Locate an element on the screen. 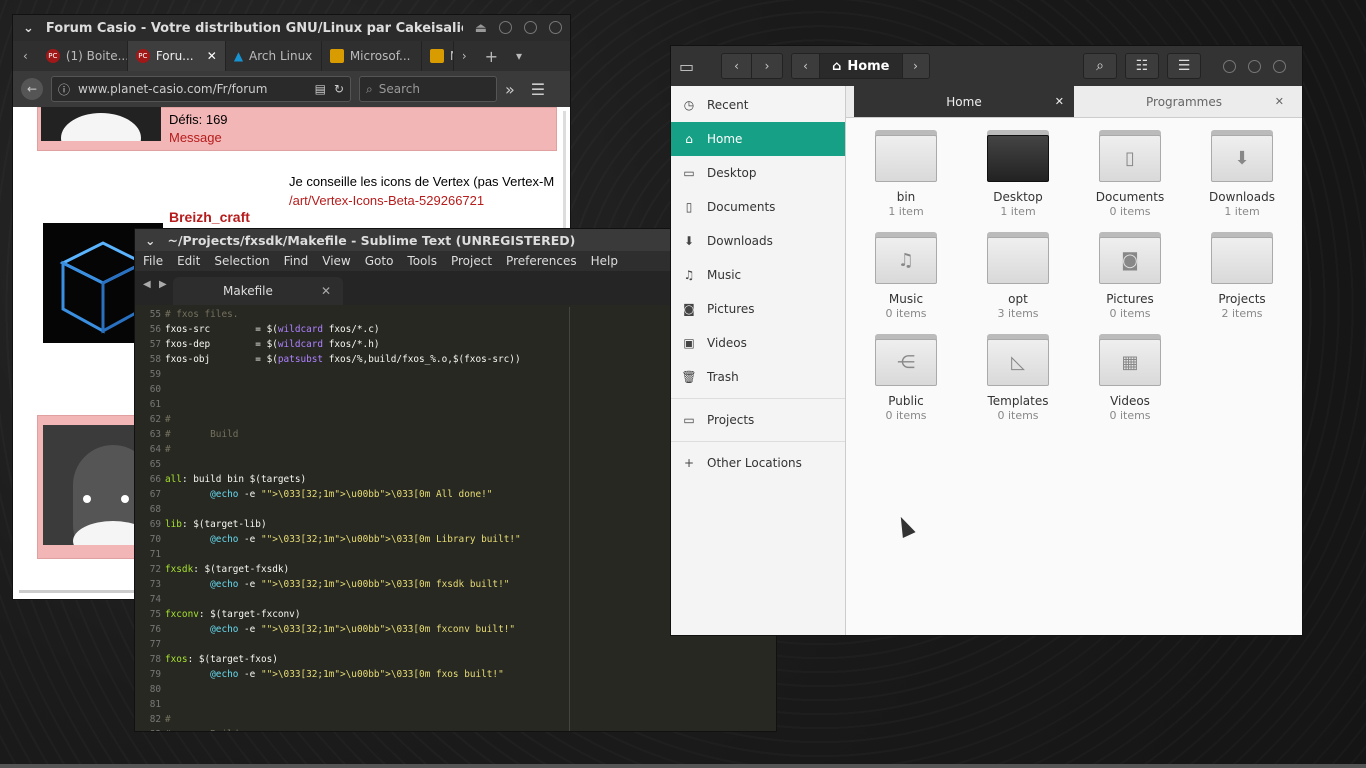 This screenshot has width=1366, height=768. folder-icon: ▭ is located at coordinates (689, 66).